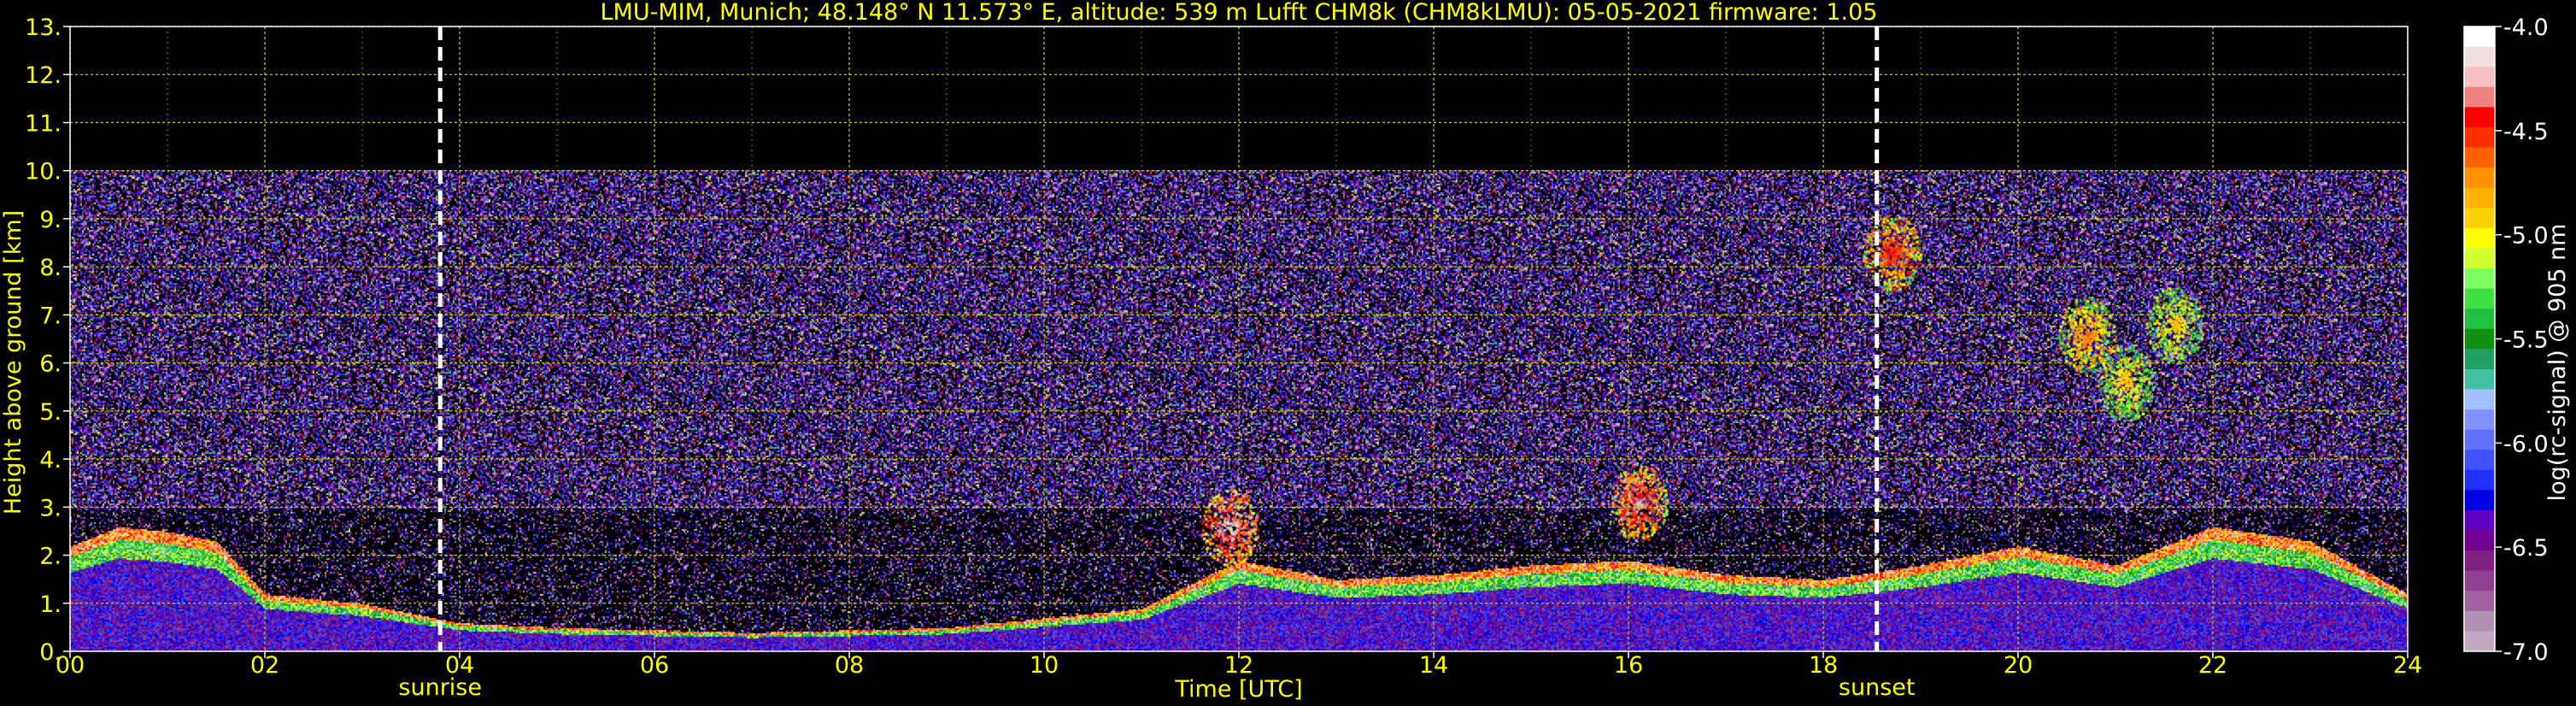 The width and height of the screenshot is (2576, 706). I want to click on x-tick-label: 06, so click(654, 665).